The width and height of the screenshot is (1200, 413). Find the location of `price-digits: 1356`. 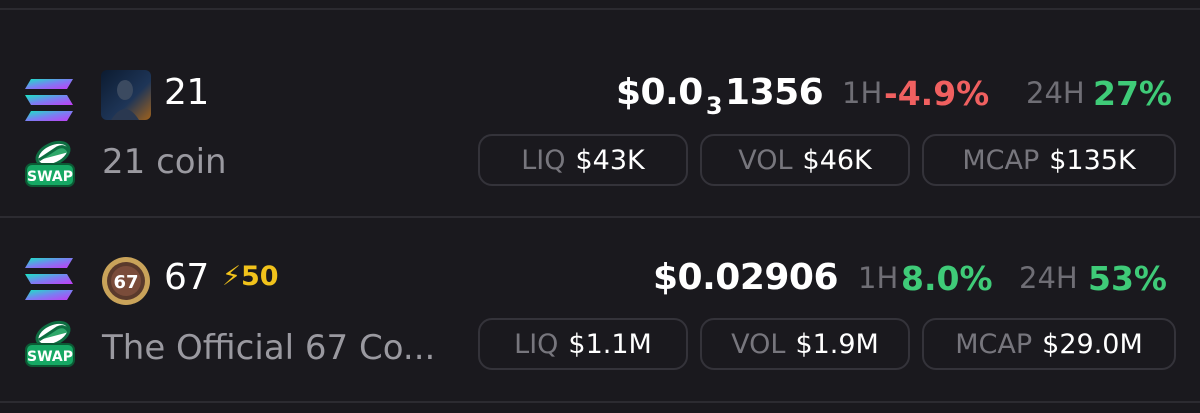

price-digits: 1356 is located at coordinates (774, 92).